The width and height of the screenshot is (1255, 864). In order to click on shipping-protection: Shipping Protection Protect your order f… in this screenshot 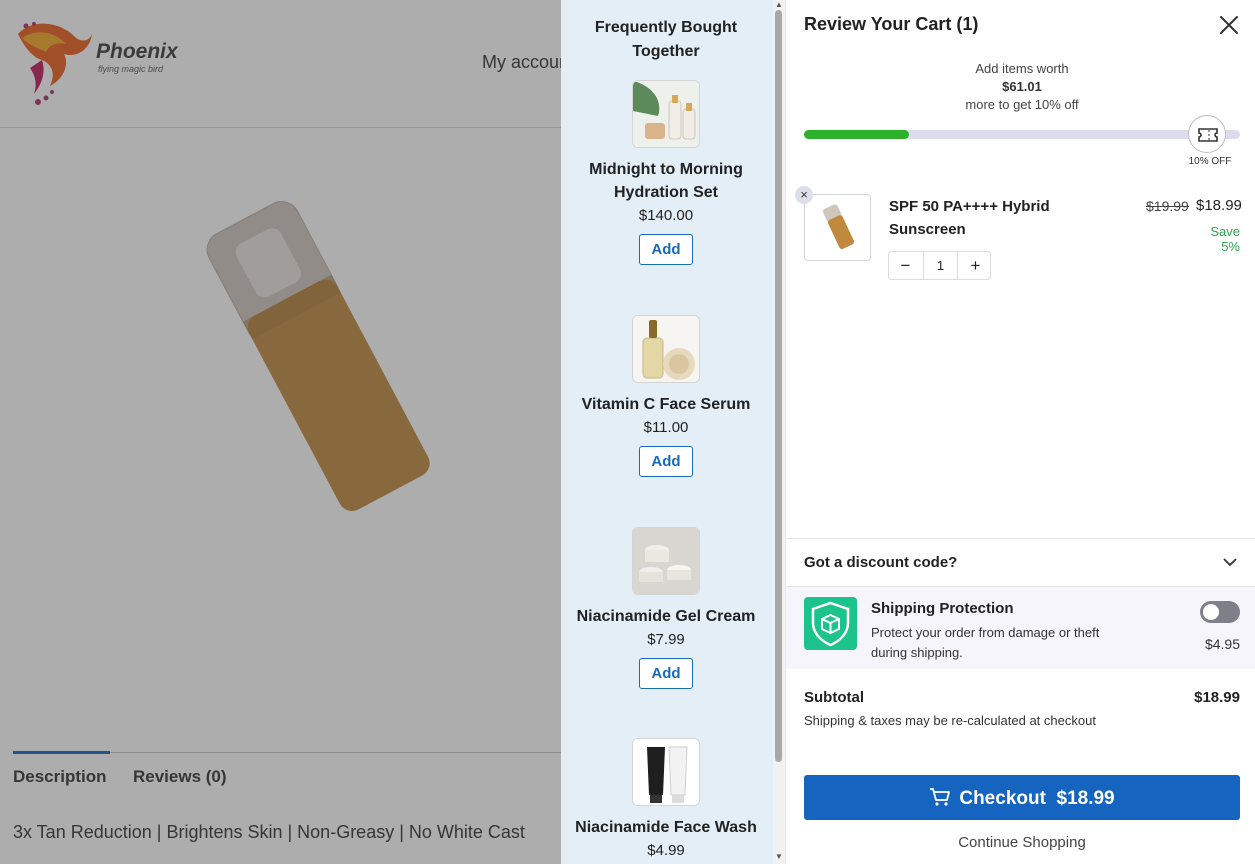, I will do `click(1020, 628)`.